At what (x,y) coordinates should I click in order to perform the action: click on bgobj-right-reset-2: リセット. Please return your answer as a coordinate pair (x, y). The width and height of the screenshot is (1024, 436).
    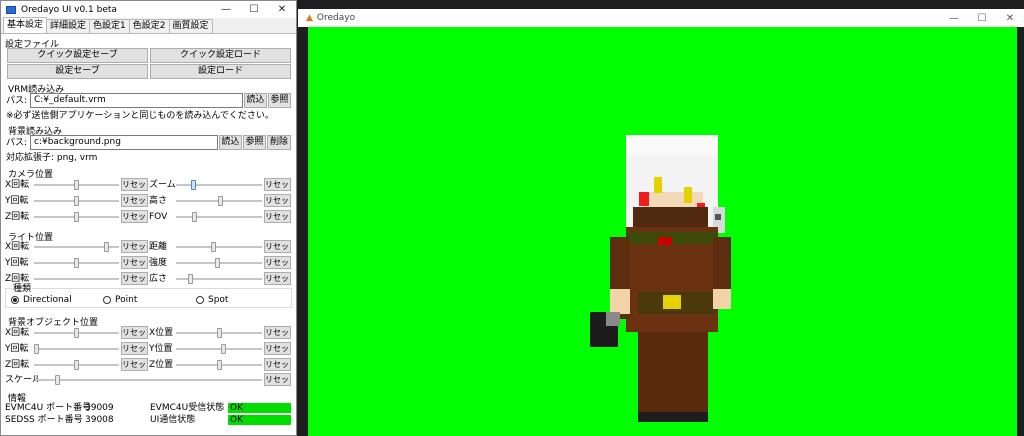
    Looking at the image, I should click on (277, 364).